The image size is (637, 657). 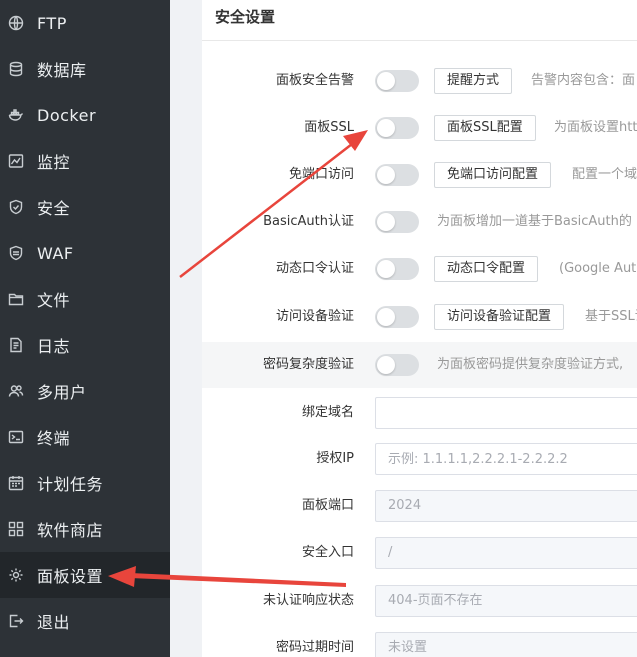 What do you see at coordinates (485, 128) in the screenshot?
I see `panel-ssl-config-button: 面板SSL配置` at bounding box center [485, 128].